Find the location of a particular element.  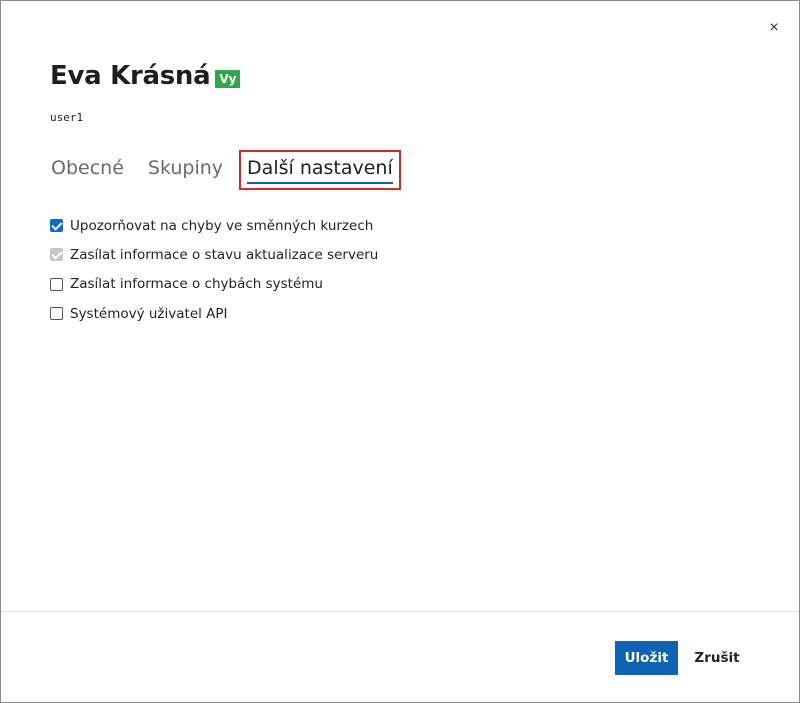

page-title: Eva Krásná is located at coordinates (130, 76).